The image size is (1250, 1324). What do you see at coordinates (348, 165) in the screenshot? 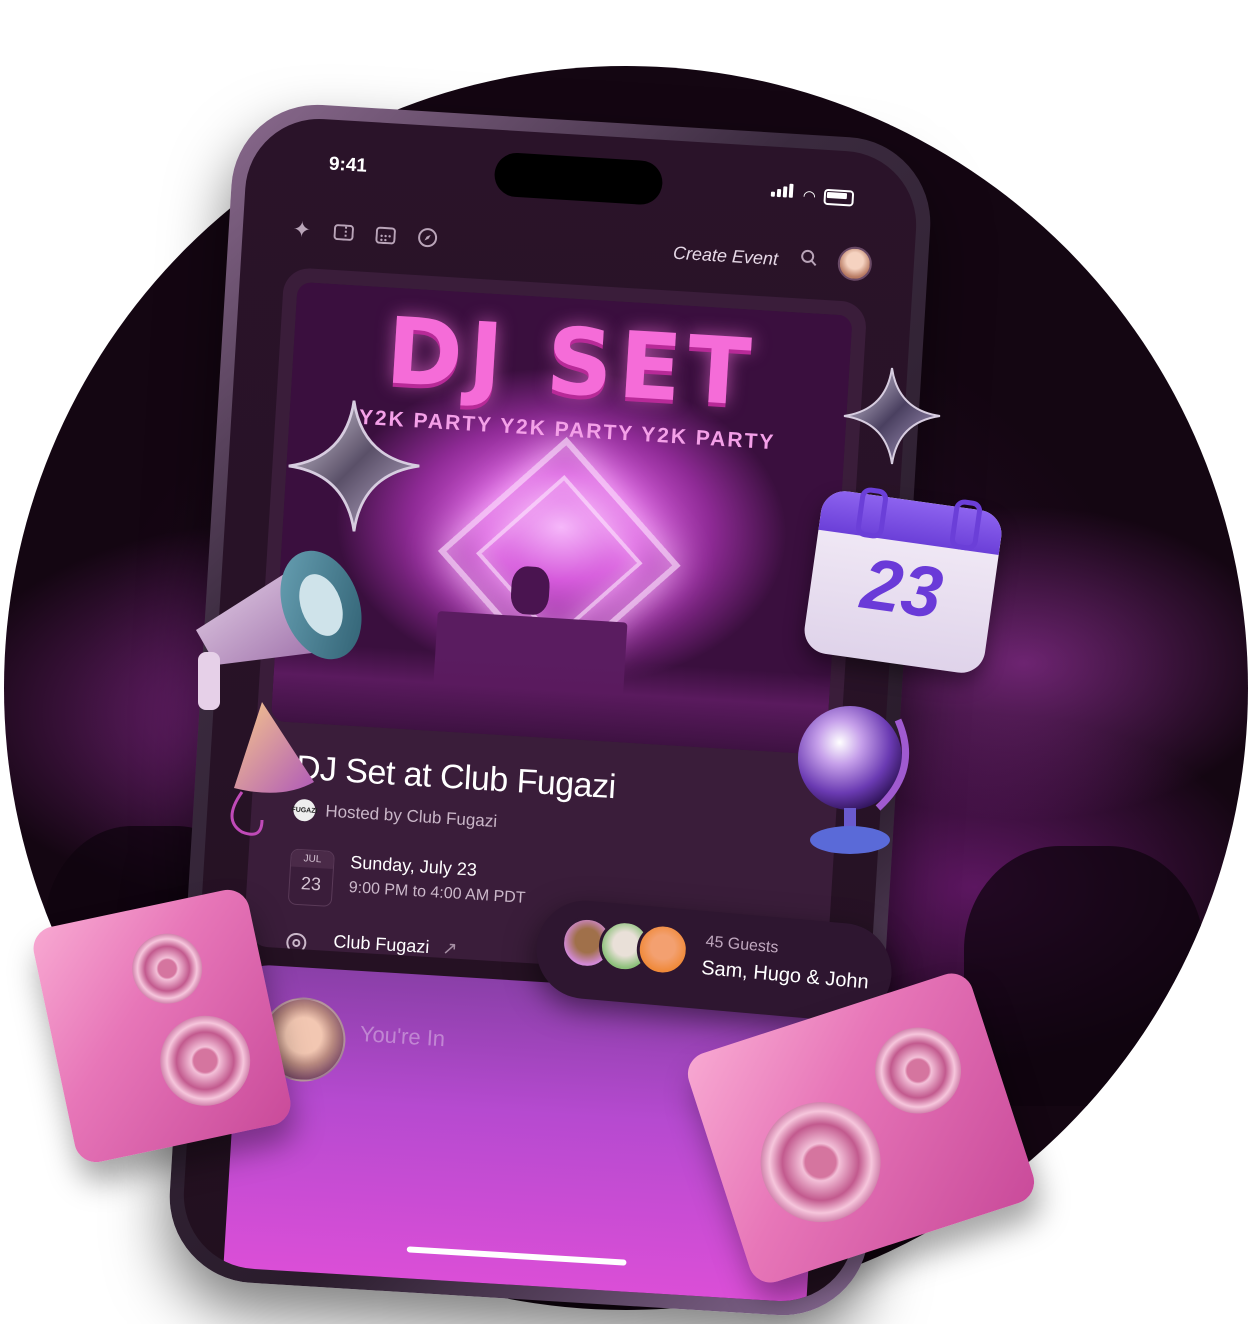
I see `status-time: 9:41` at bounding box center [348, 165].